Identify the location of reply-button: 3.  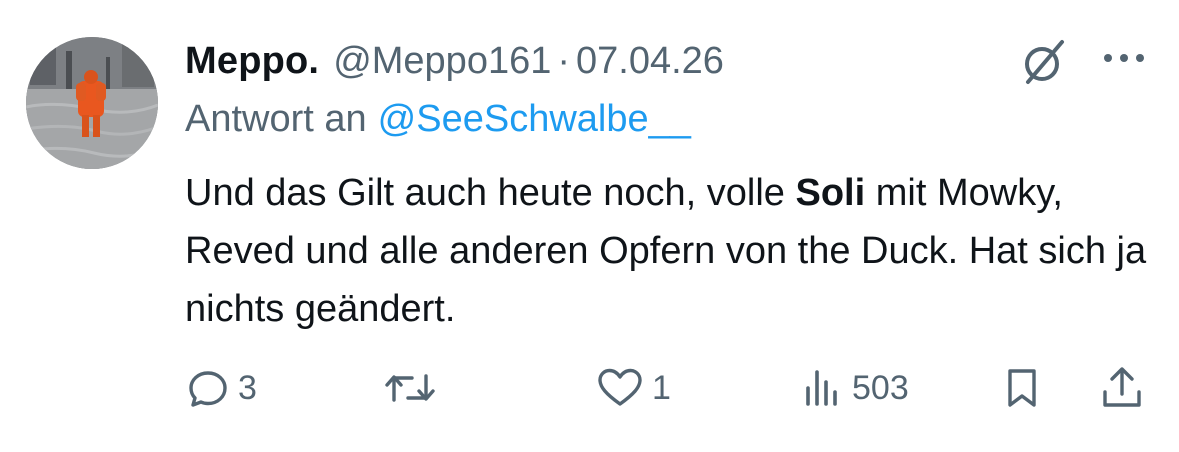
(221, 388).